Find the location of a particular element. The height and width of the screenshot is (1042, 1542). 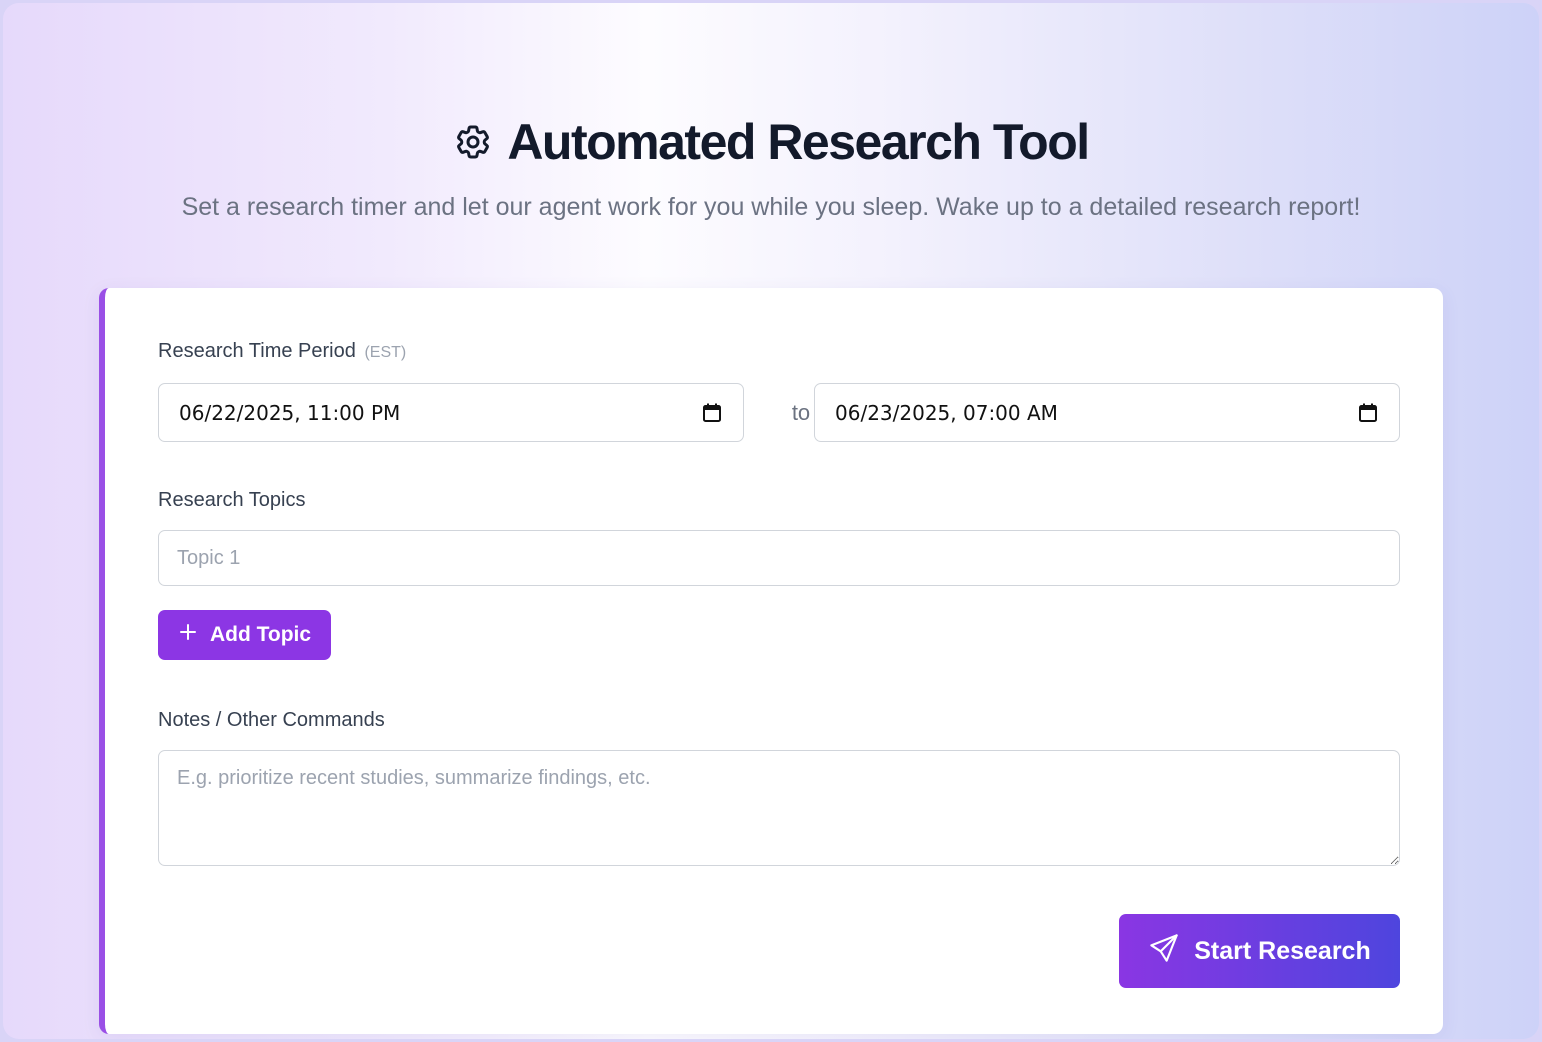

send-icon is located at coordinates (1164, 951).